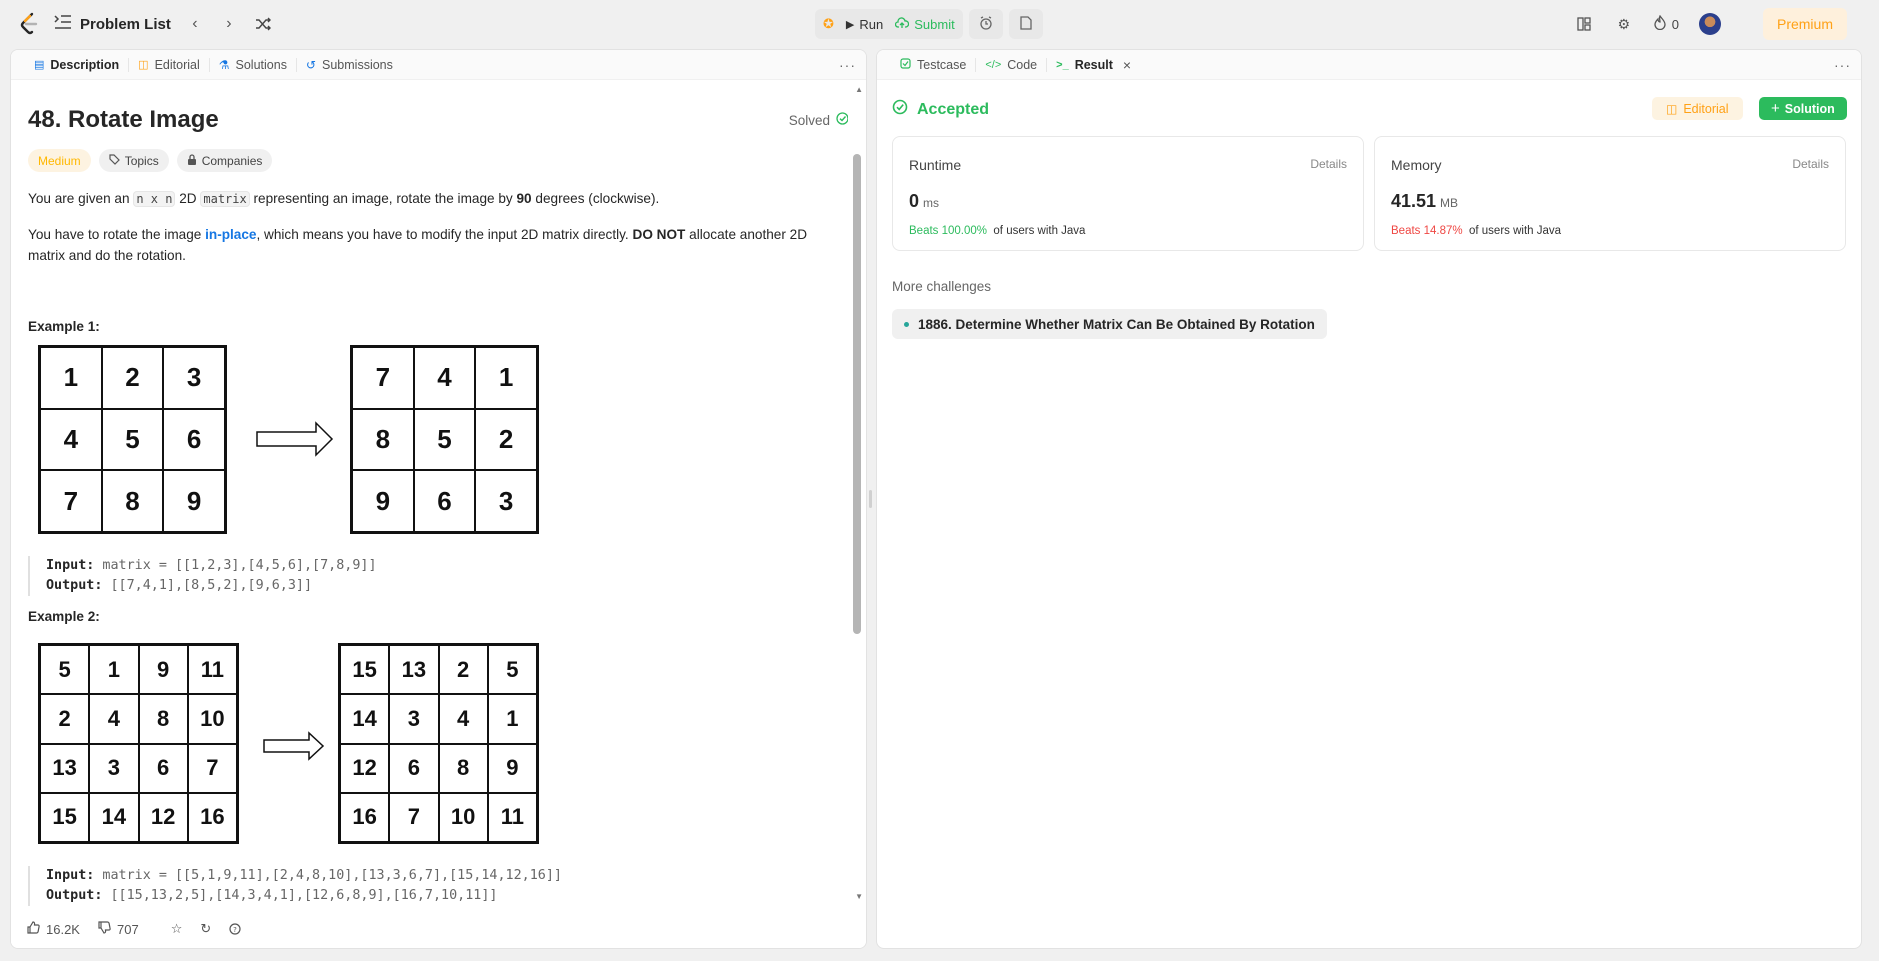 The image size is (1879, 961). I want to click on tab-testcase: Testcase, so click(934, 64).